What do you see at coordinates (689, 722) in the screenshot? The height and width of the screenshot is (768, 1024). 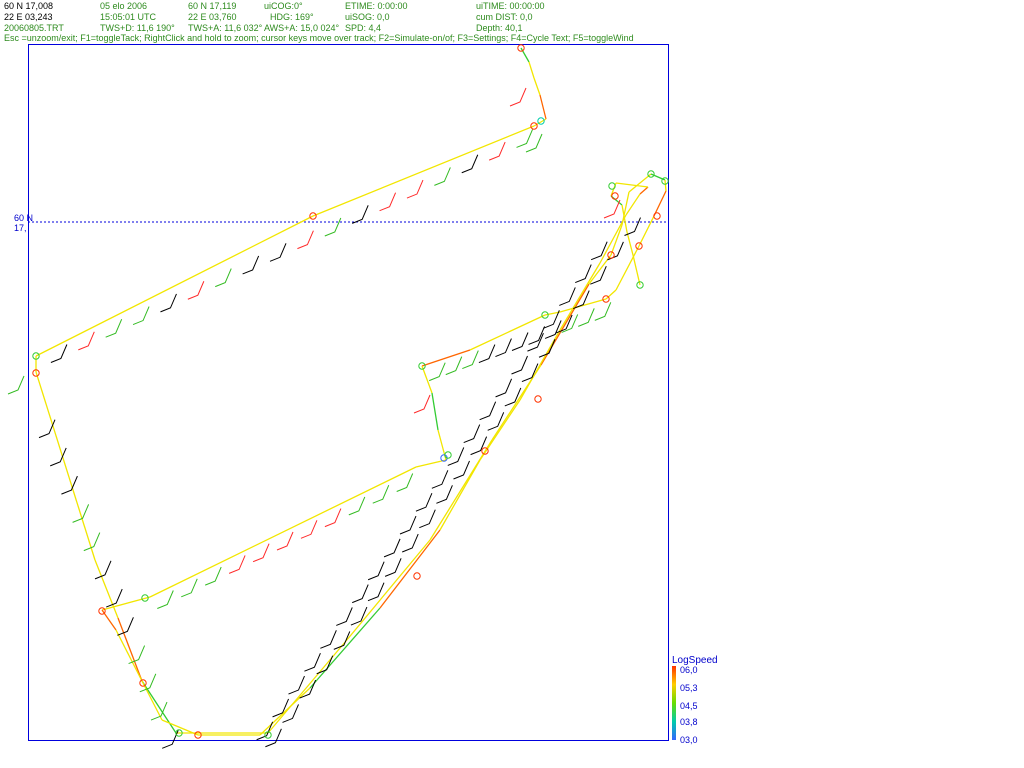 I see `legend-label-4: 03,8` at bounding box center [689, 722].